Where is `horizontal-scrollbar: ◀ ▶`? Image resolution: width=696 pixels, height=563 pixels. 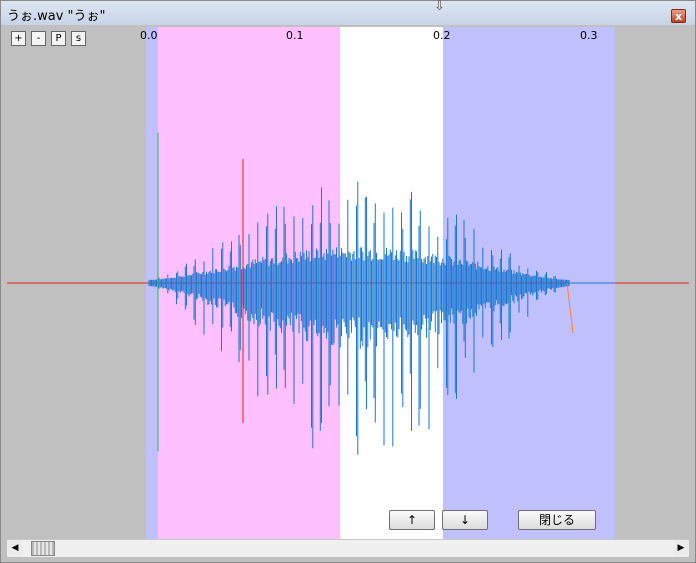
horizontal-scrollbar: ◀ ▶ is located at coordinates (348, 548).